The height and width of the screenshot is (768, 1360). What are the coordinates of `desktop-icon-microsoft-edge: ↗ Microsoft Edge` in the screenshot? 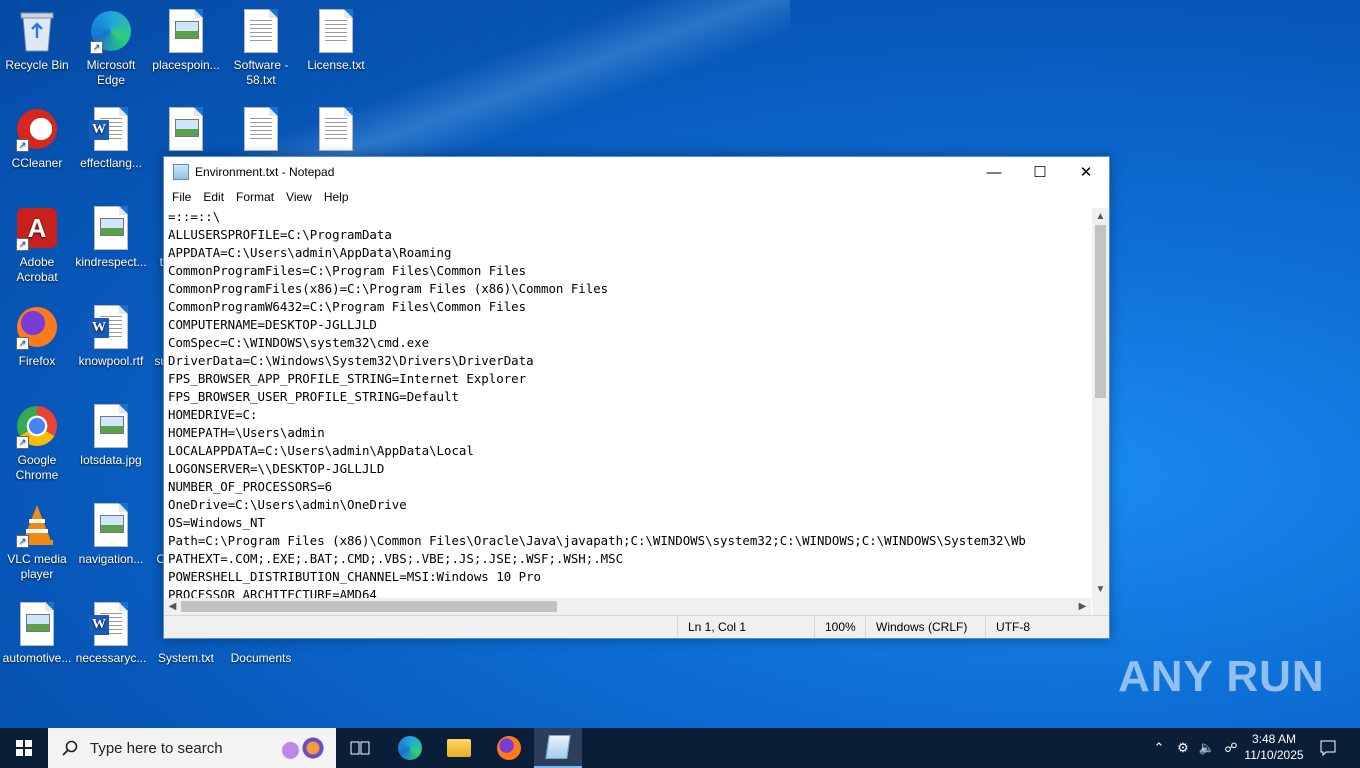 It's located at (111, 48).